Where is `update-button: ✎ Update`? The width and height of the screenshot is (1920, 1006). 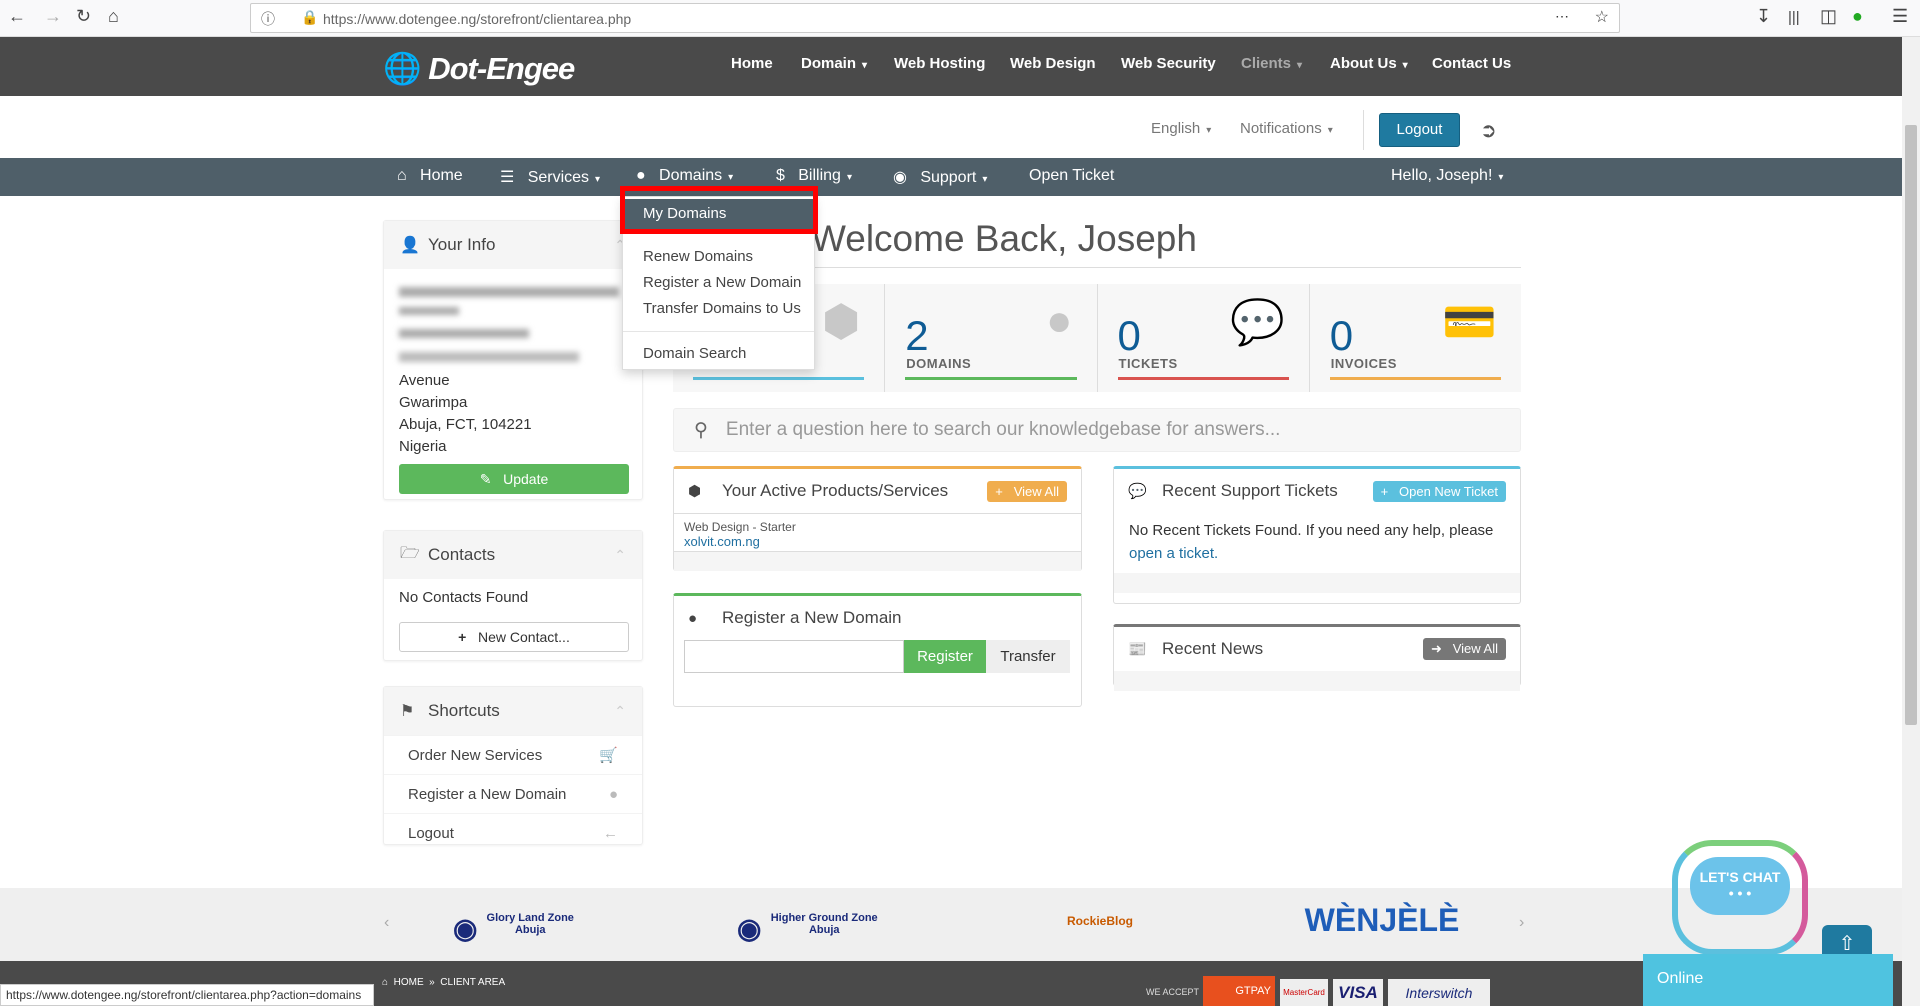
update-button: ✎ Update is located at coordinates (514, 479).